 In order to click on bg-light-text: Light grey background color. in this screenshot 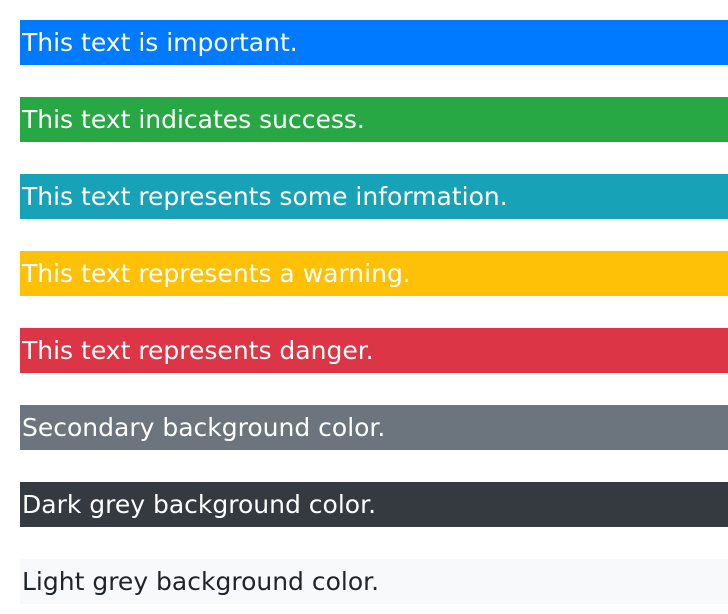, I will do `click(374, 581)`.